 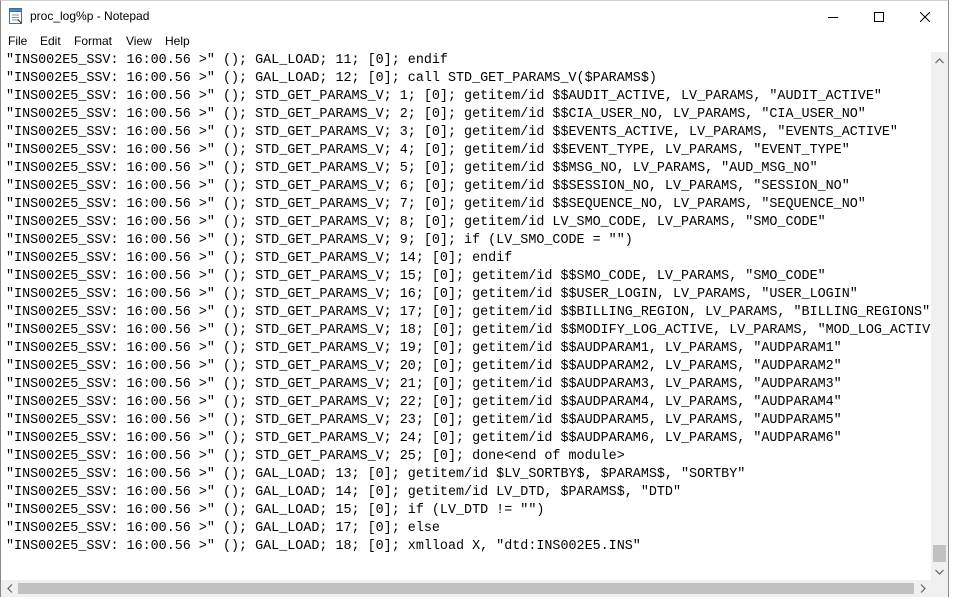 I want to click on scroll-up-button, so click(x=939, y=60).